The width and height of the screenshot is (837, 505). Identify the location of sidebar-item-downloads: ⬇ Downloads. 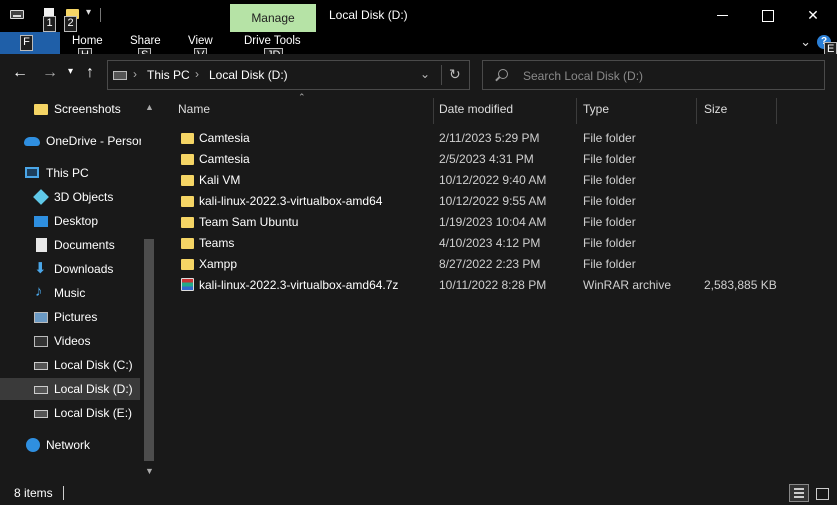
(70, 269).